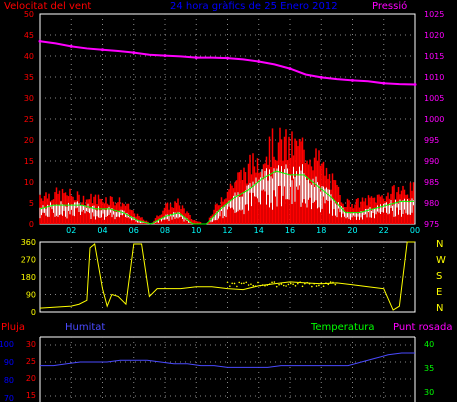 This screenshot has width=457, height=402. I want to click on temperature-tick-label: 30, so click(429, 392).